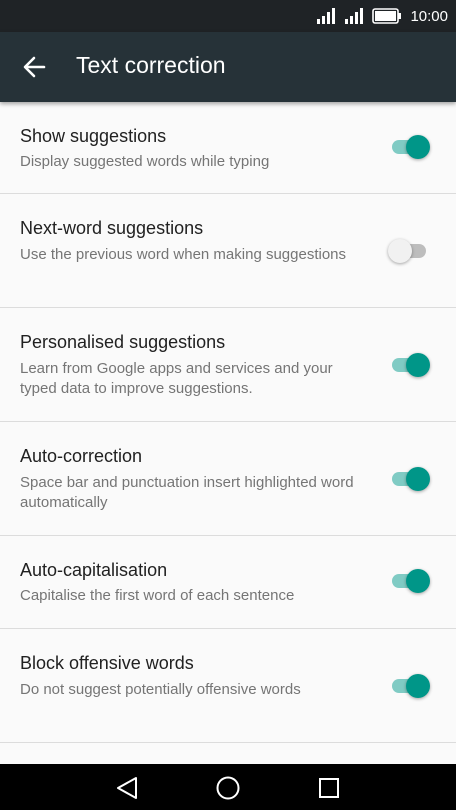 The height and width of the screenshot is (810, 456). What do you see at coordinates (107, 663) in the screenshot?
I see `setting-title: Block offensive words` at bounding box center [107, 663].